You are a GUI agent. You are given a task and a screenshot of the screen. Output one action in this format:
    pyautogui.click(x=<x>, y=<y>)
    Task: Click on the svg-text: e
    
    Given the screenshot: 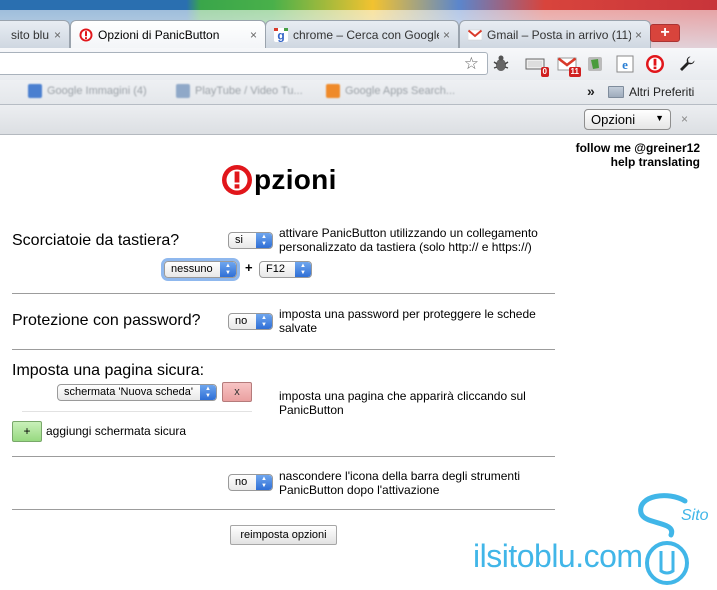 What is the action you would take?
    pyautogui.click(x=625, y=64)
    